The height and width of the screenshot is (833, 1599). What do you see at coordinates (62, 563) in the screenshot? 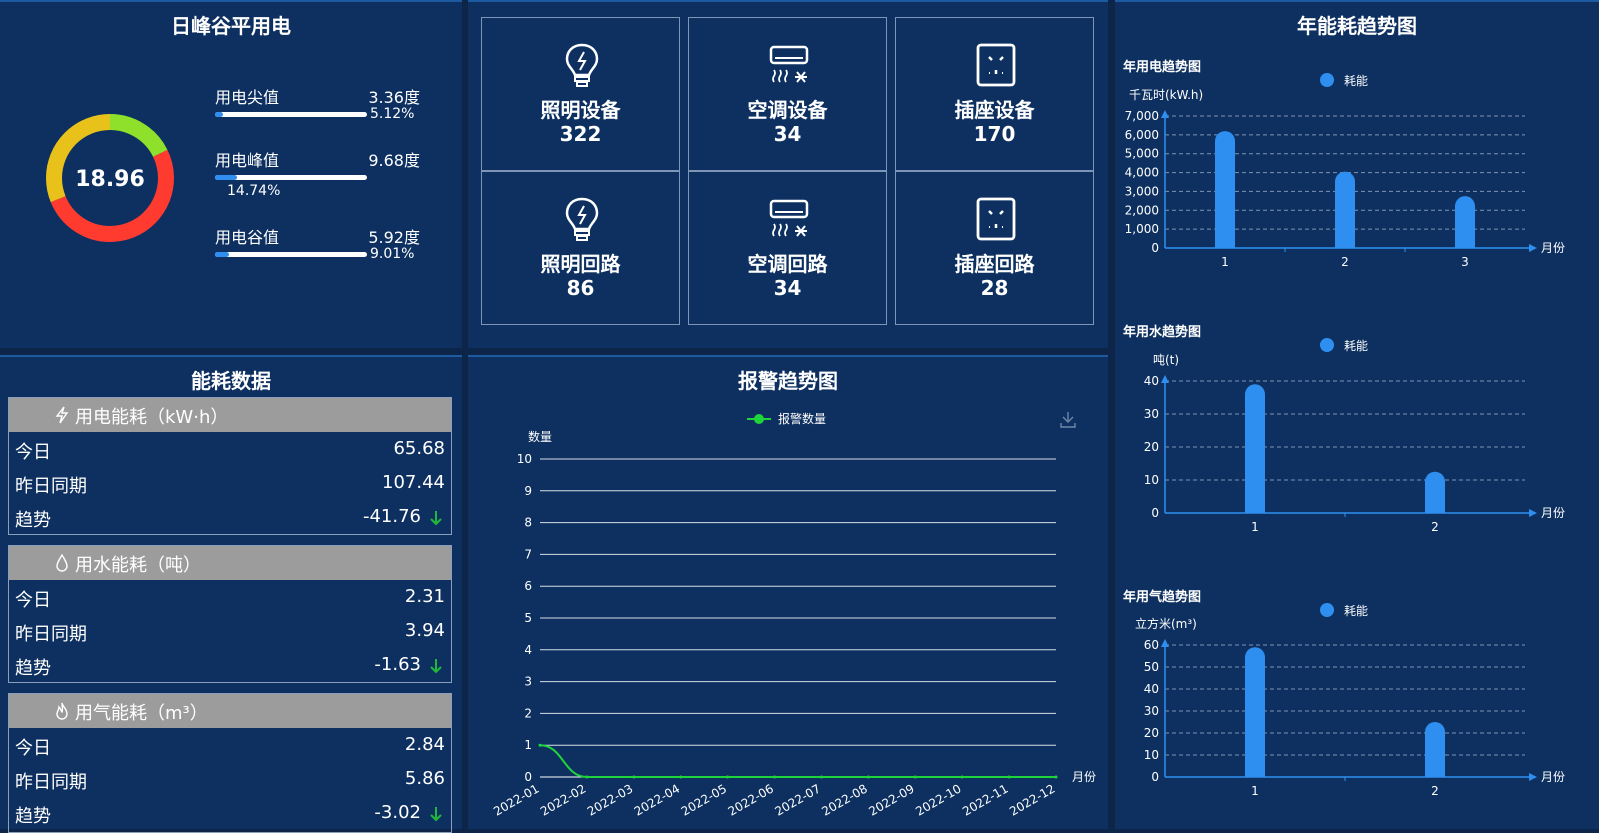
I see `water-drop-icon` at bounding box center [62, 563].